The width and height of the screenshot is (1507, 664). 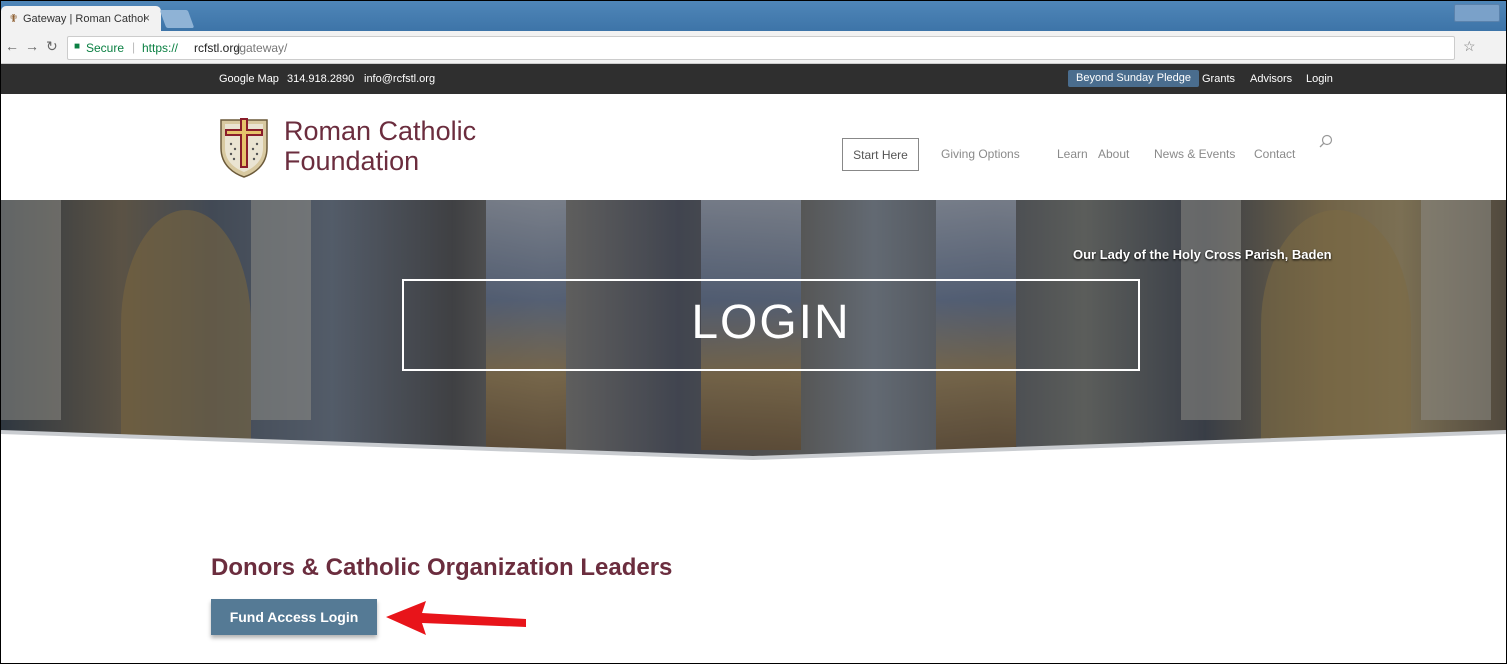 I want to click on phone-link: 314.918.2890, so click(x=320, y=79).